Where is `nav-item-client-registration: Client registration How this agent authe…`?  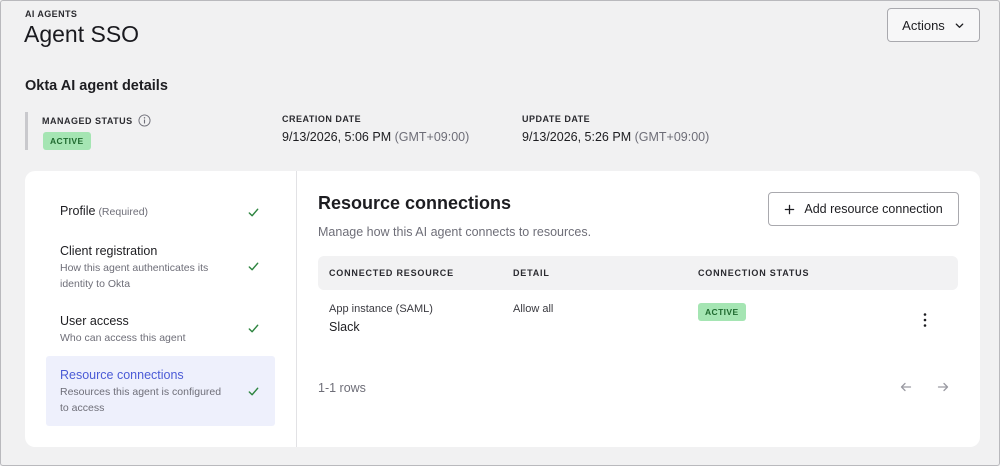
nav-item-client-registration: Client registration How this agent authe… is located at coordinates (160, 264).